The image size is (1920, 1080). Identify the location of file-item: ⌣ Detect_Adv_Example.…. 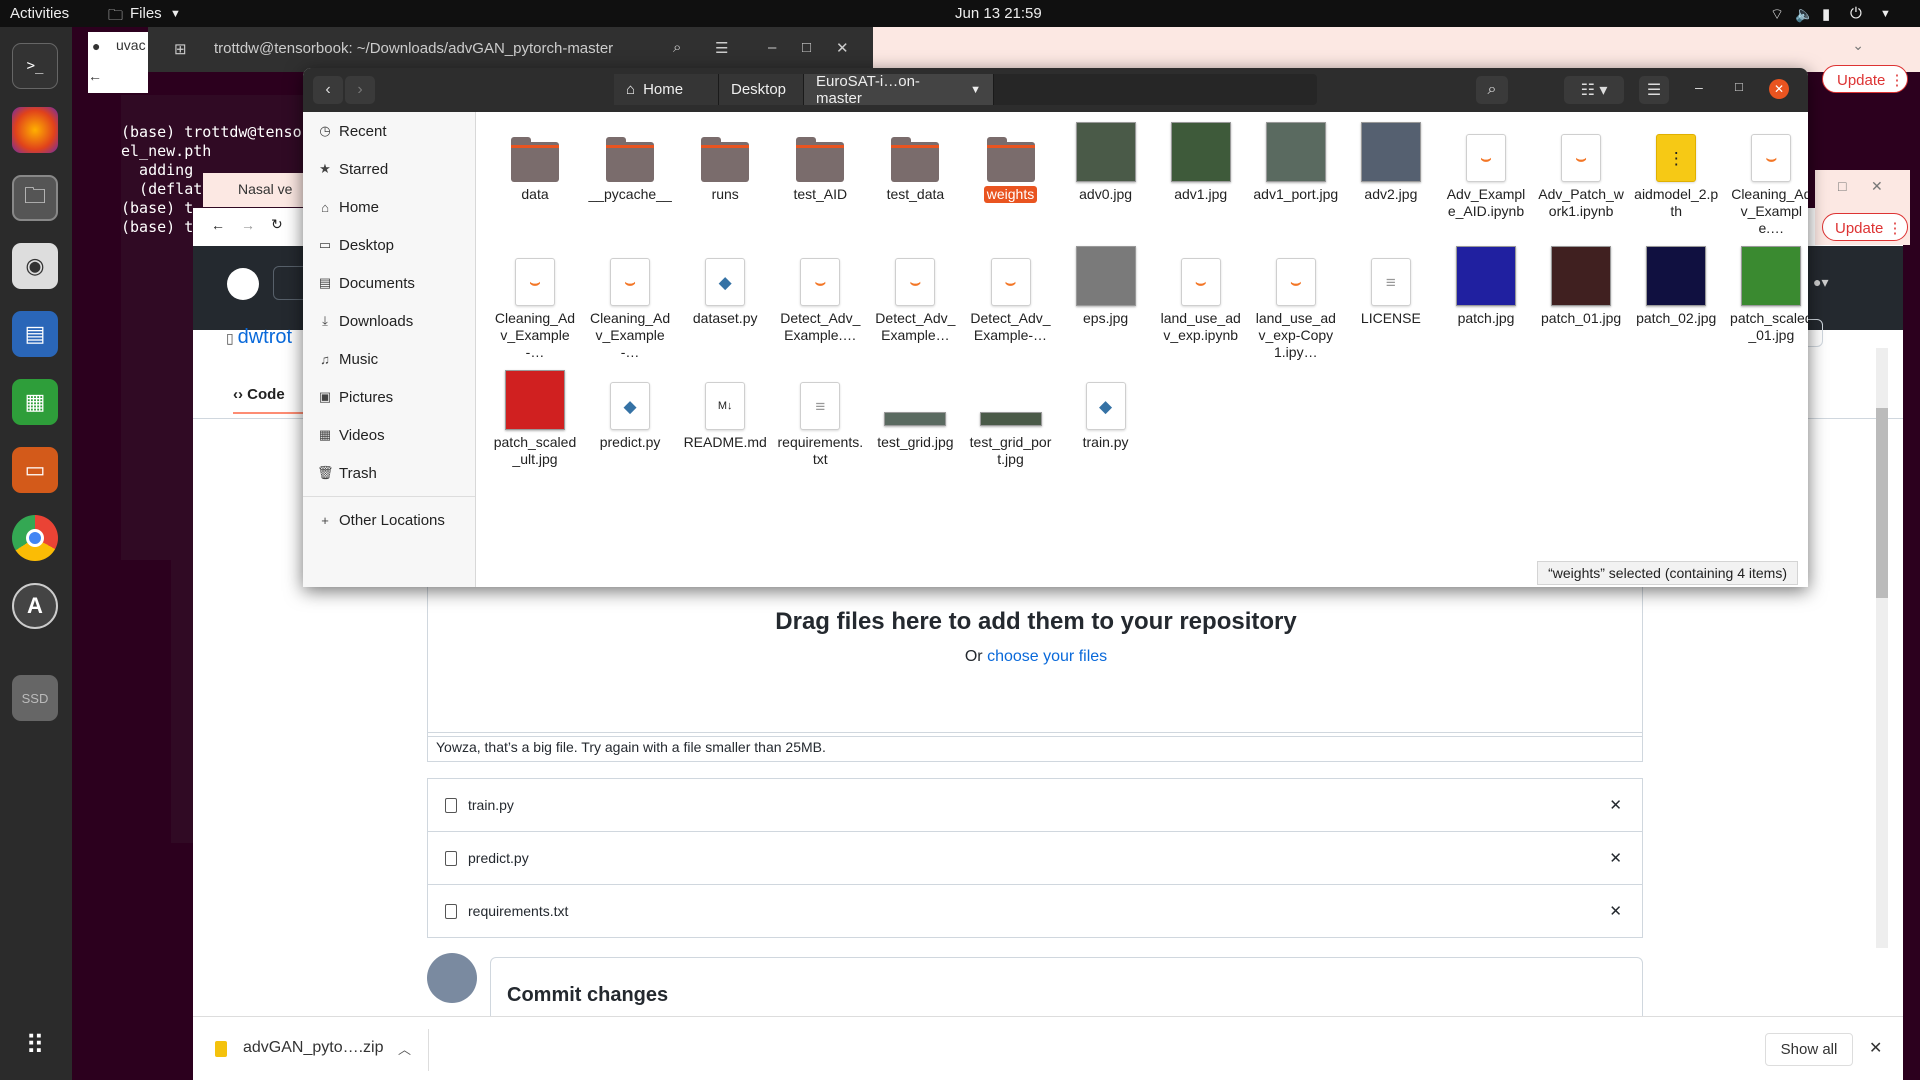
(820, 293).